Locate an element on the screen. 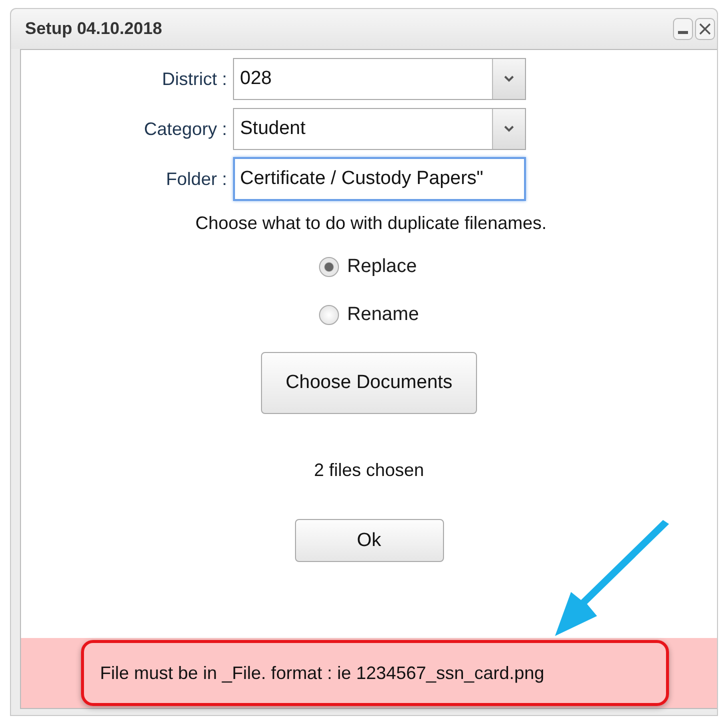  minimize-icon is located at coordinates (683, 29).